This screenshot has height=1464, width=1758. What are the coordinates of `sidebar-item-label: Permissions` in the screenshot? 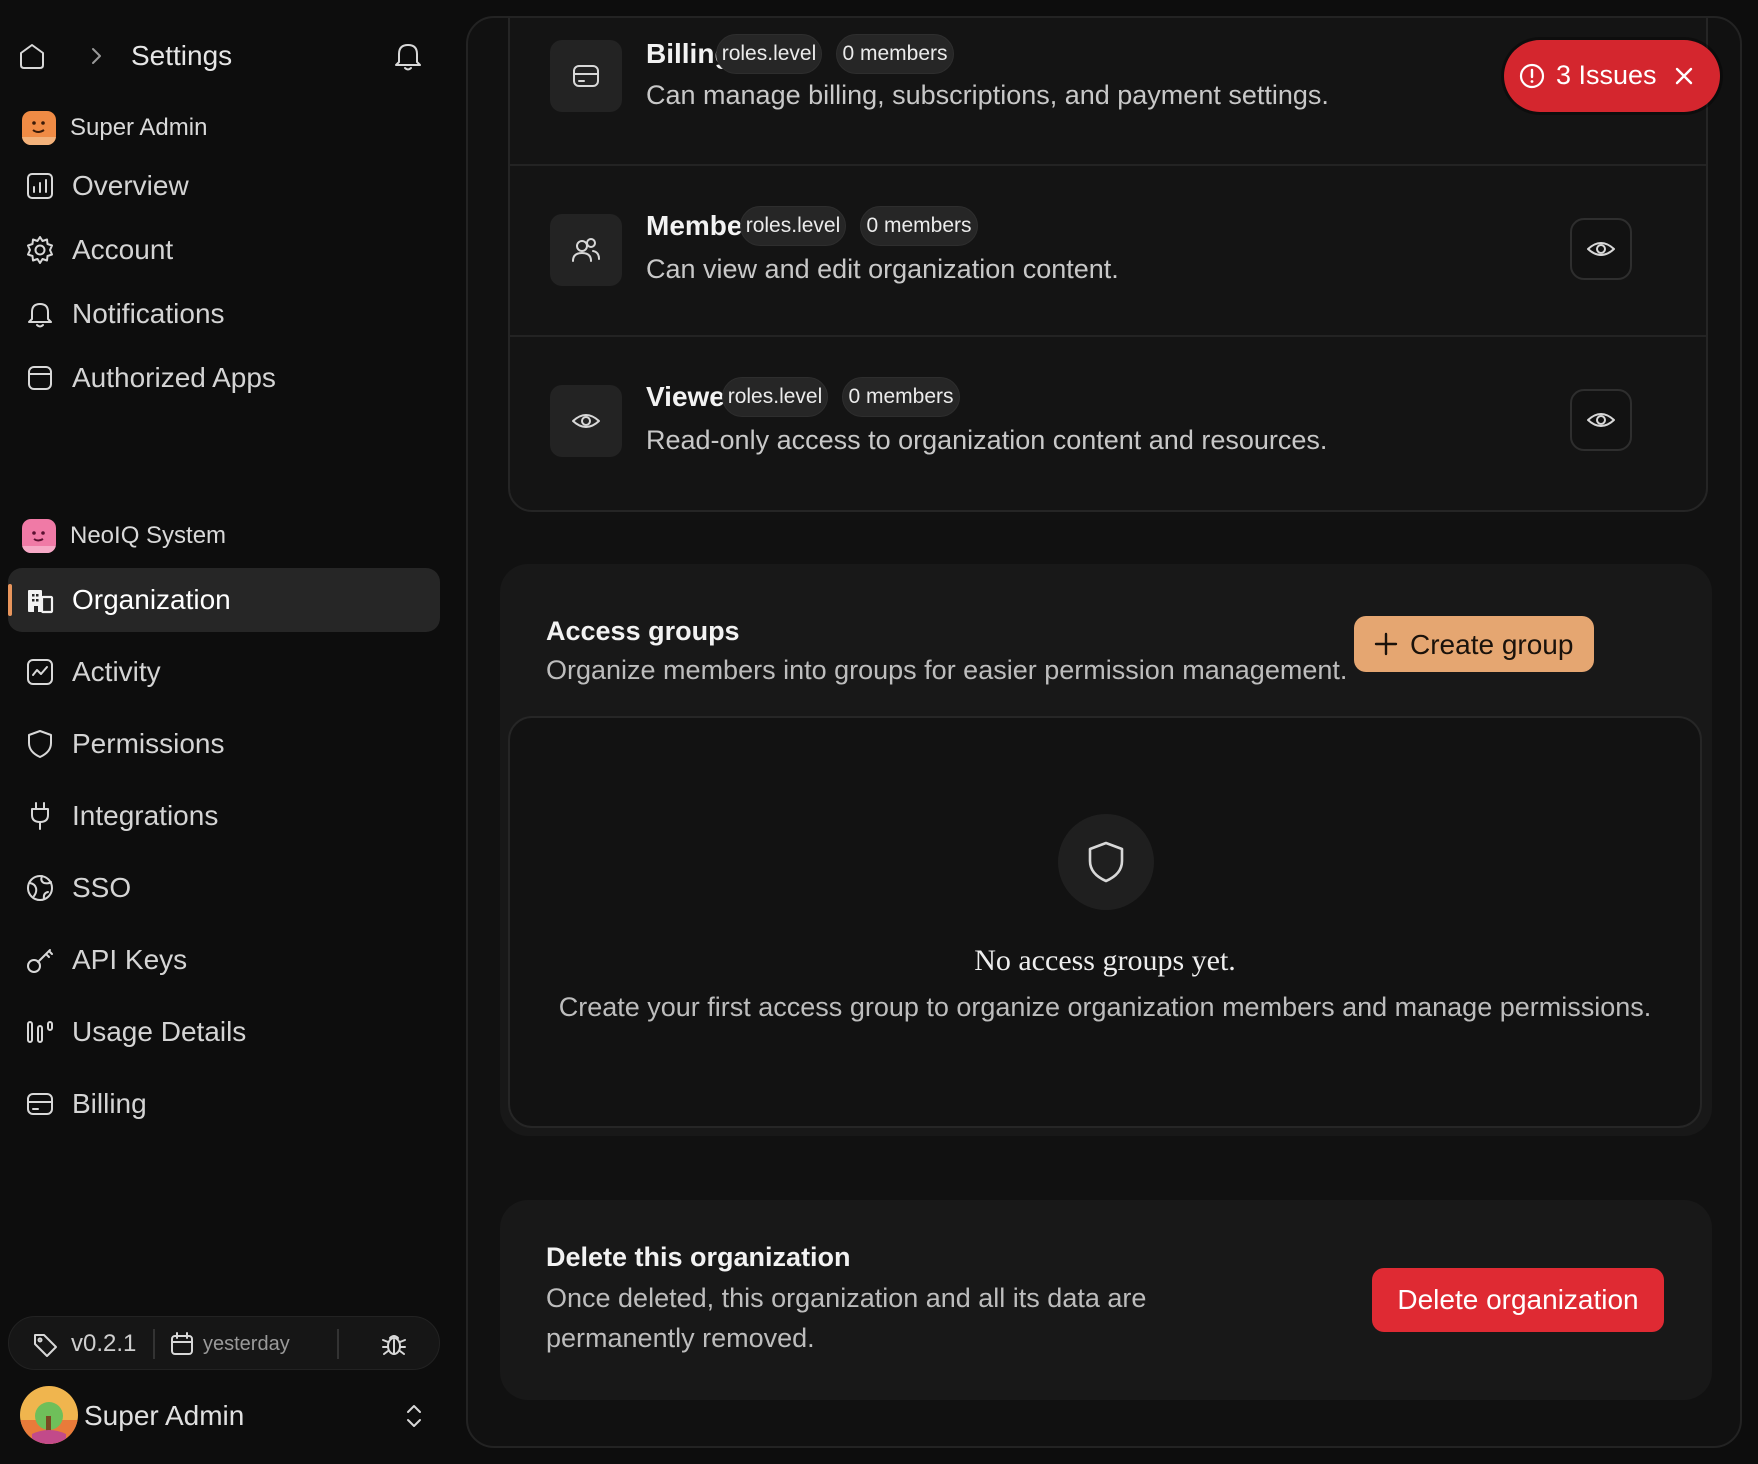 It's located at (148, 743).